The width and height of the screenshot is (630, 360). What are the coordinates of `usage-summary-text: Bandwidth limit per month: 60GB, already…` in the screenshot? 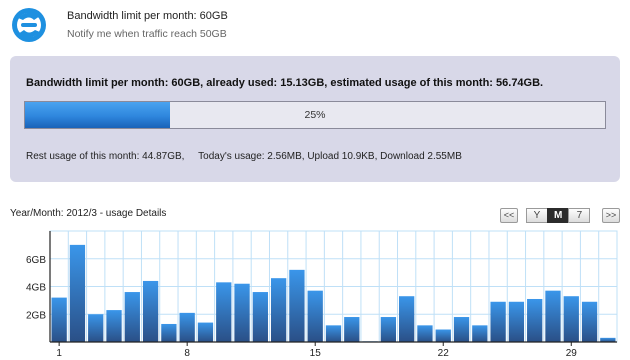 It's located at (285, 83).